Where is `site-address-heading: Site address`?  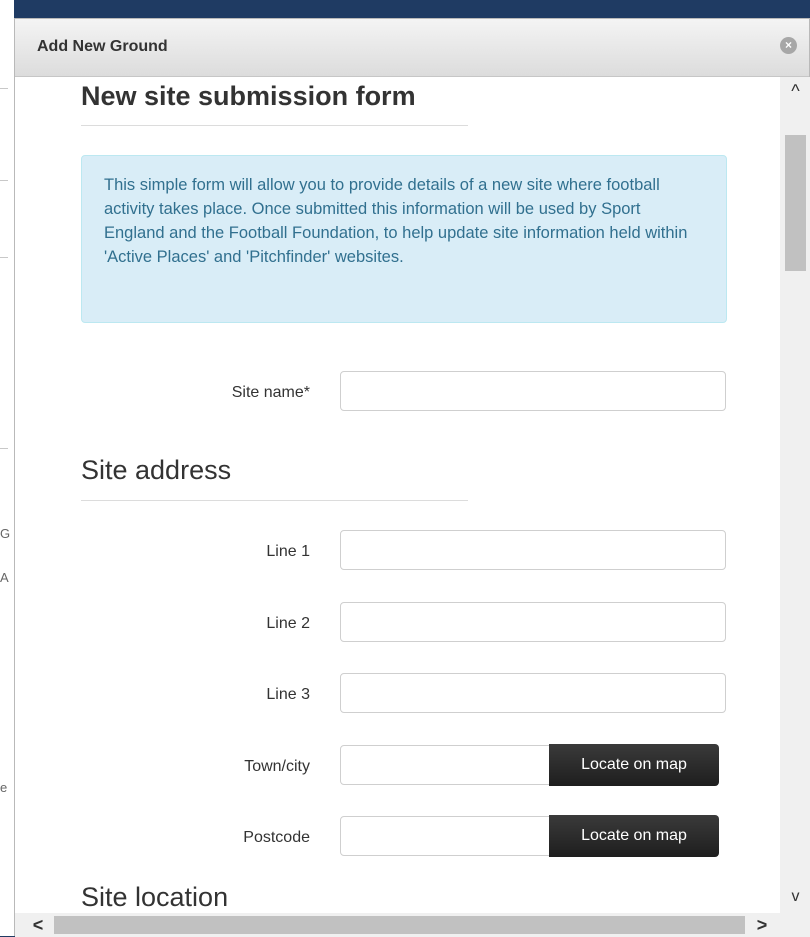
site-address-heading: Site address is located at coordinates (156, 470).